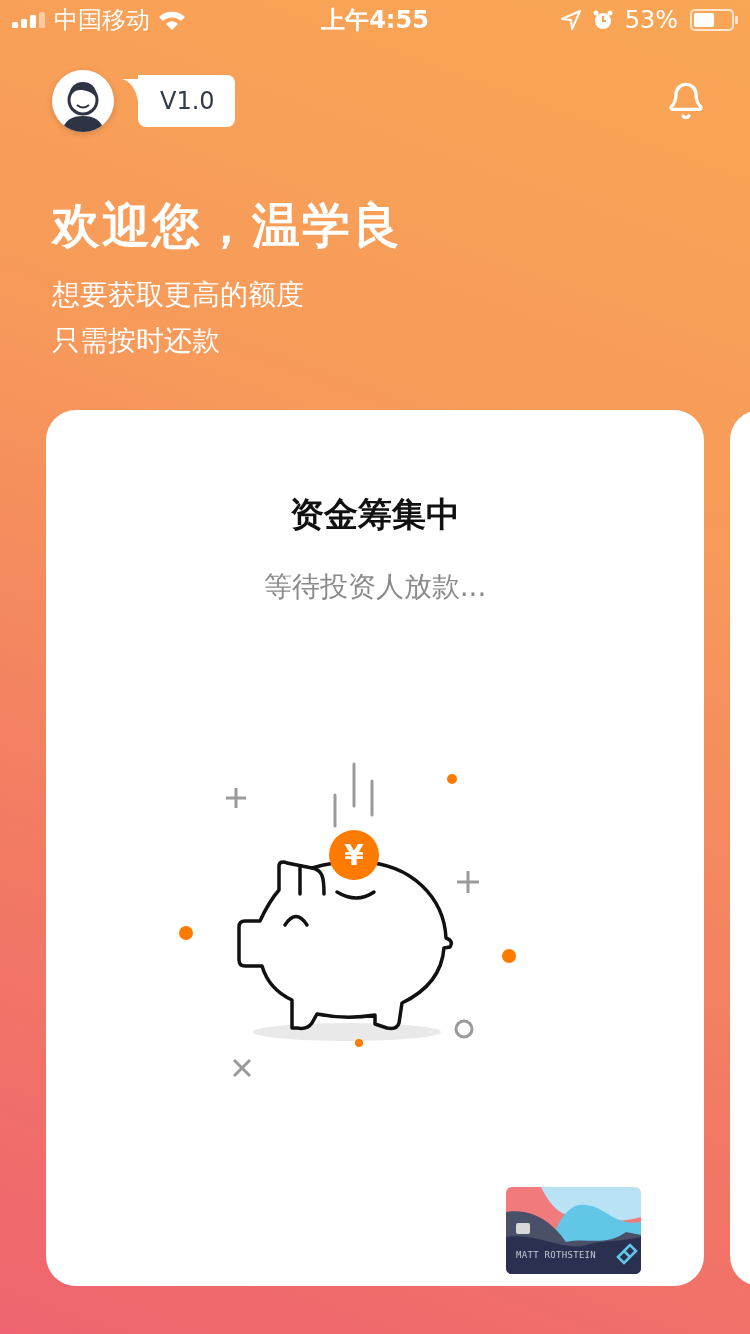 The image size is (750, 1334). What do you see at coordinates (602, 20) in the screenshot?
I see `alarm-clock-icon` at bounding box center [602, 20].